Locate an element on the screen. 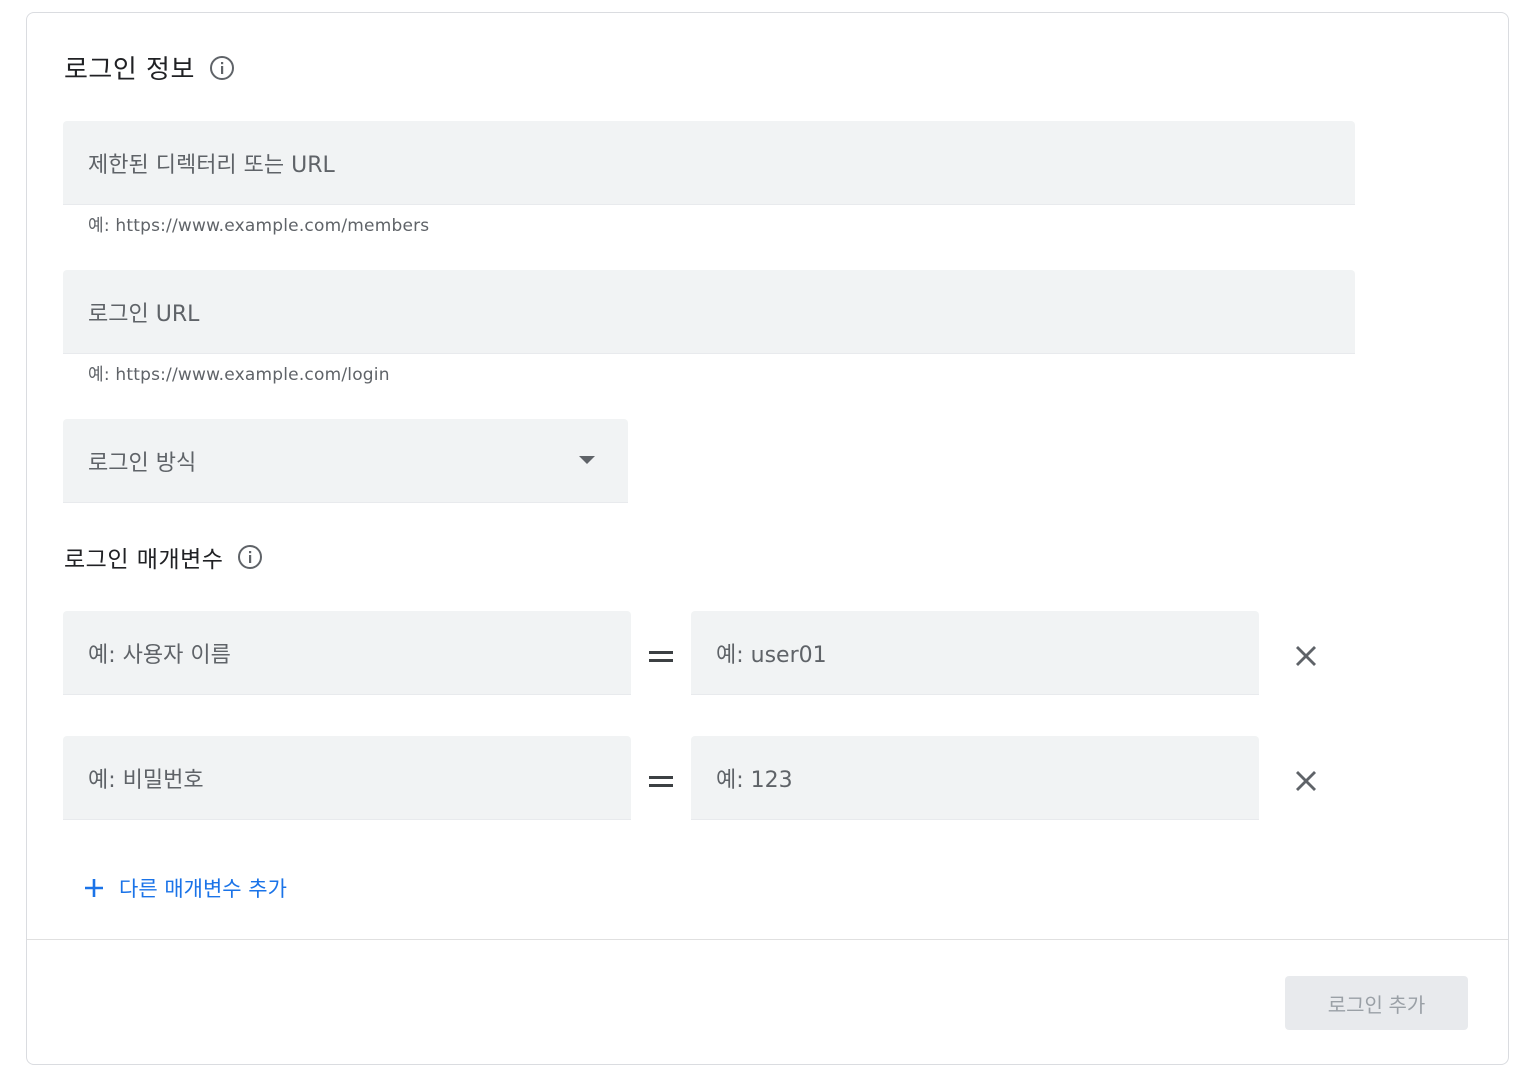 The height and width of the screenshot is (1081, 1534). footer-divider is located at coordinates (767, 939).